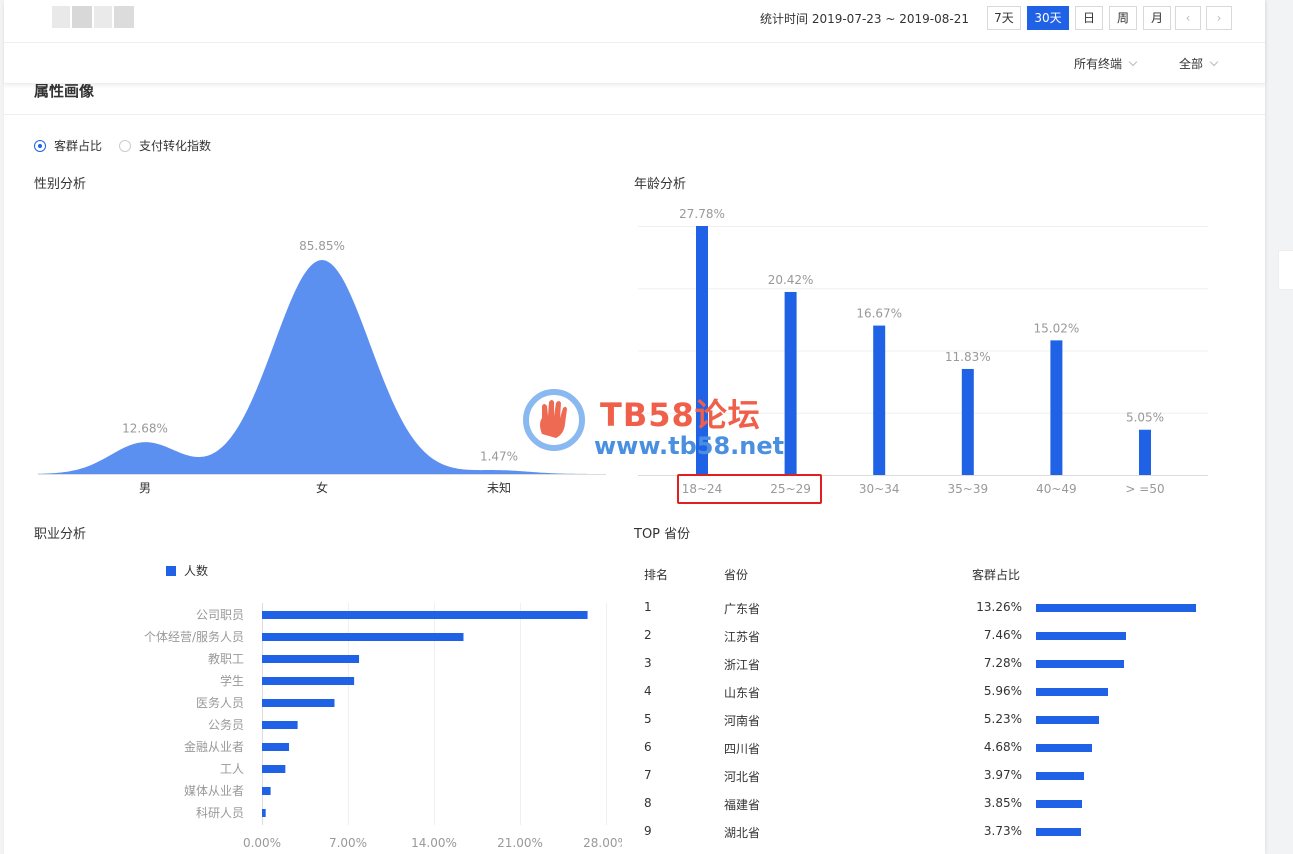 The height and width of the screenshot is (854, 1293). I want to click on gender-value-label: 85.85%, so click(322, 246).